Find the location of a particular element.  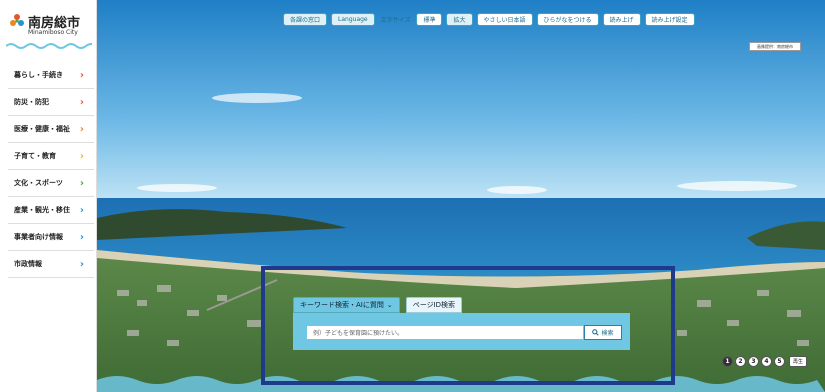

search-button-label: 検索 is located at coordinates (607, 333).